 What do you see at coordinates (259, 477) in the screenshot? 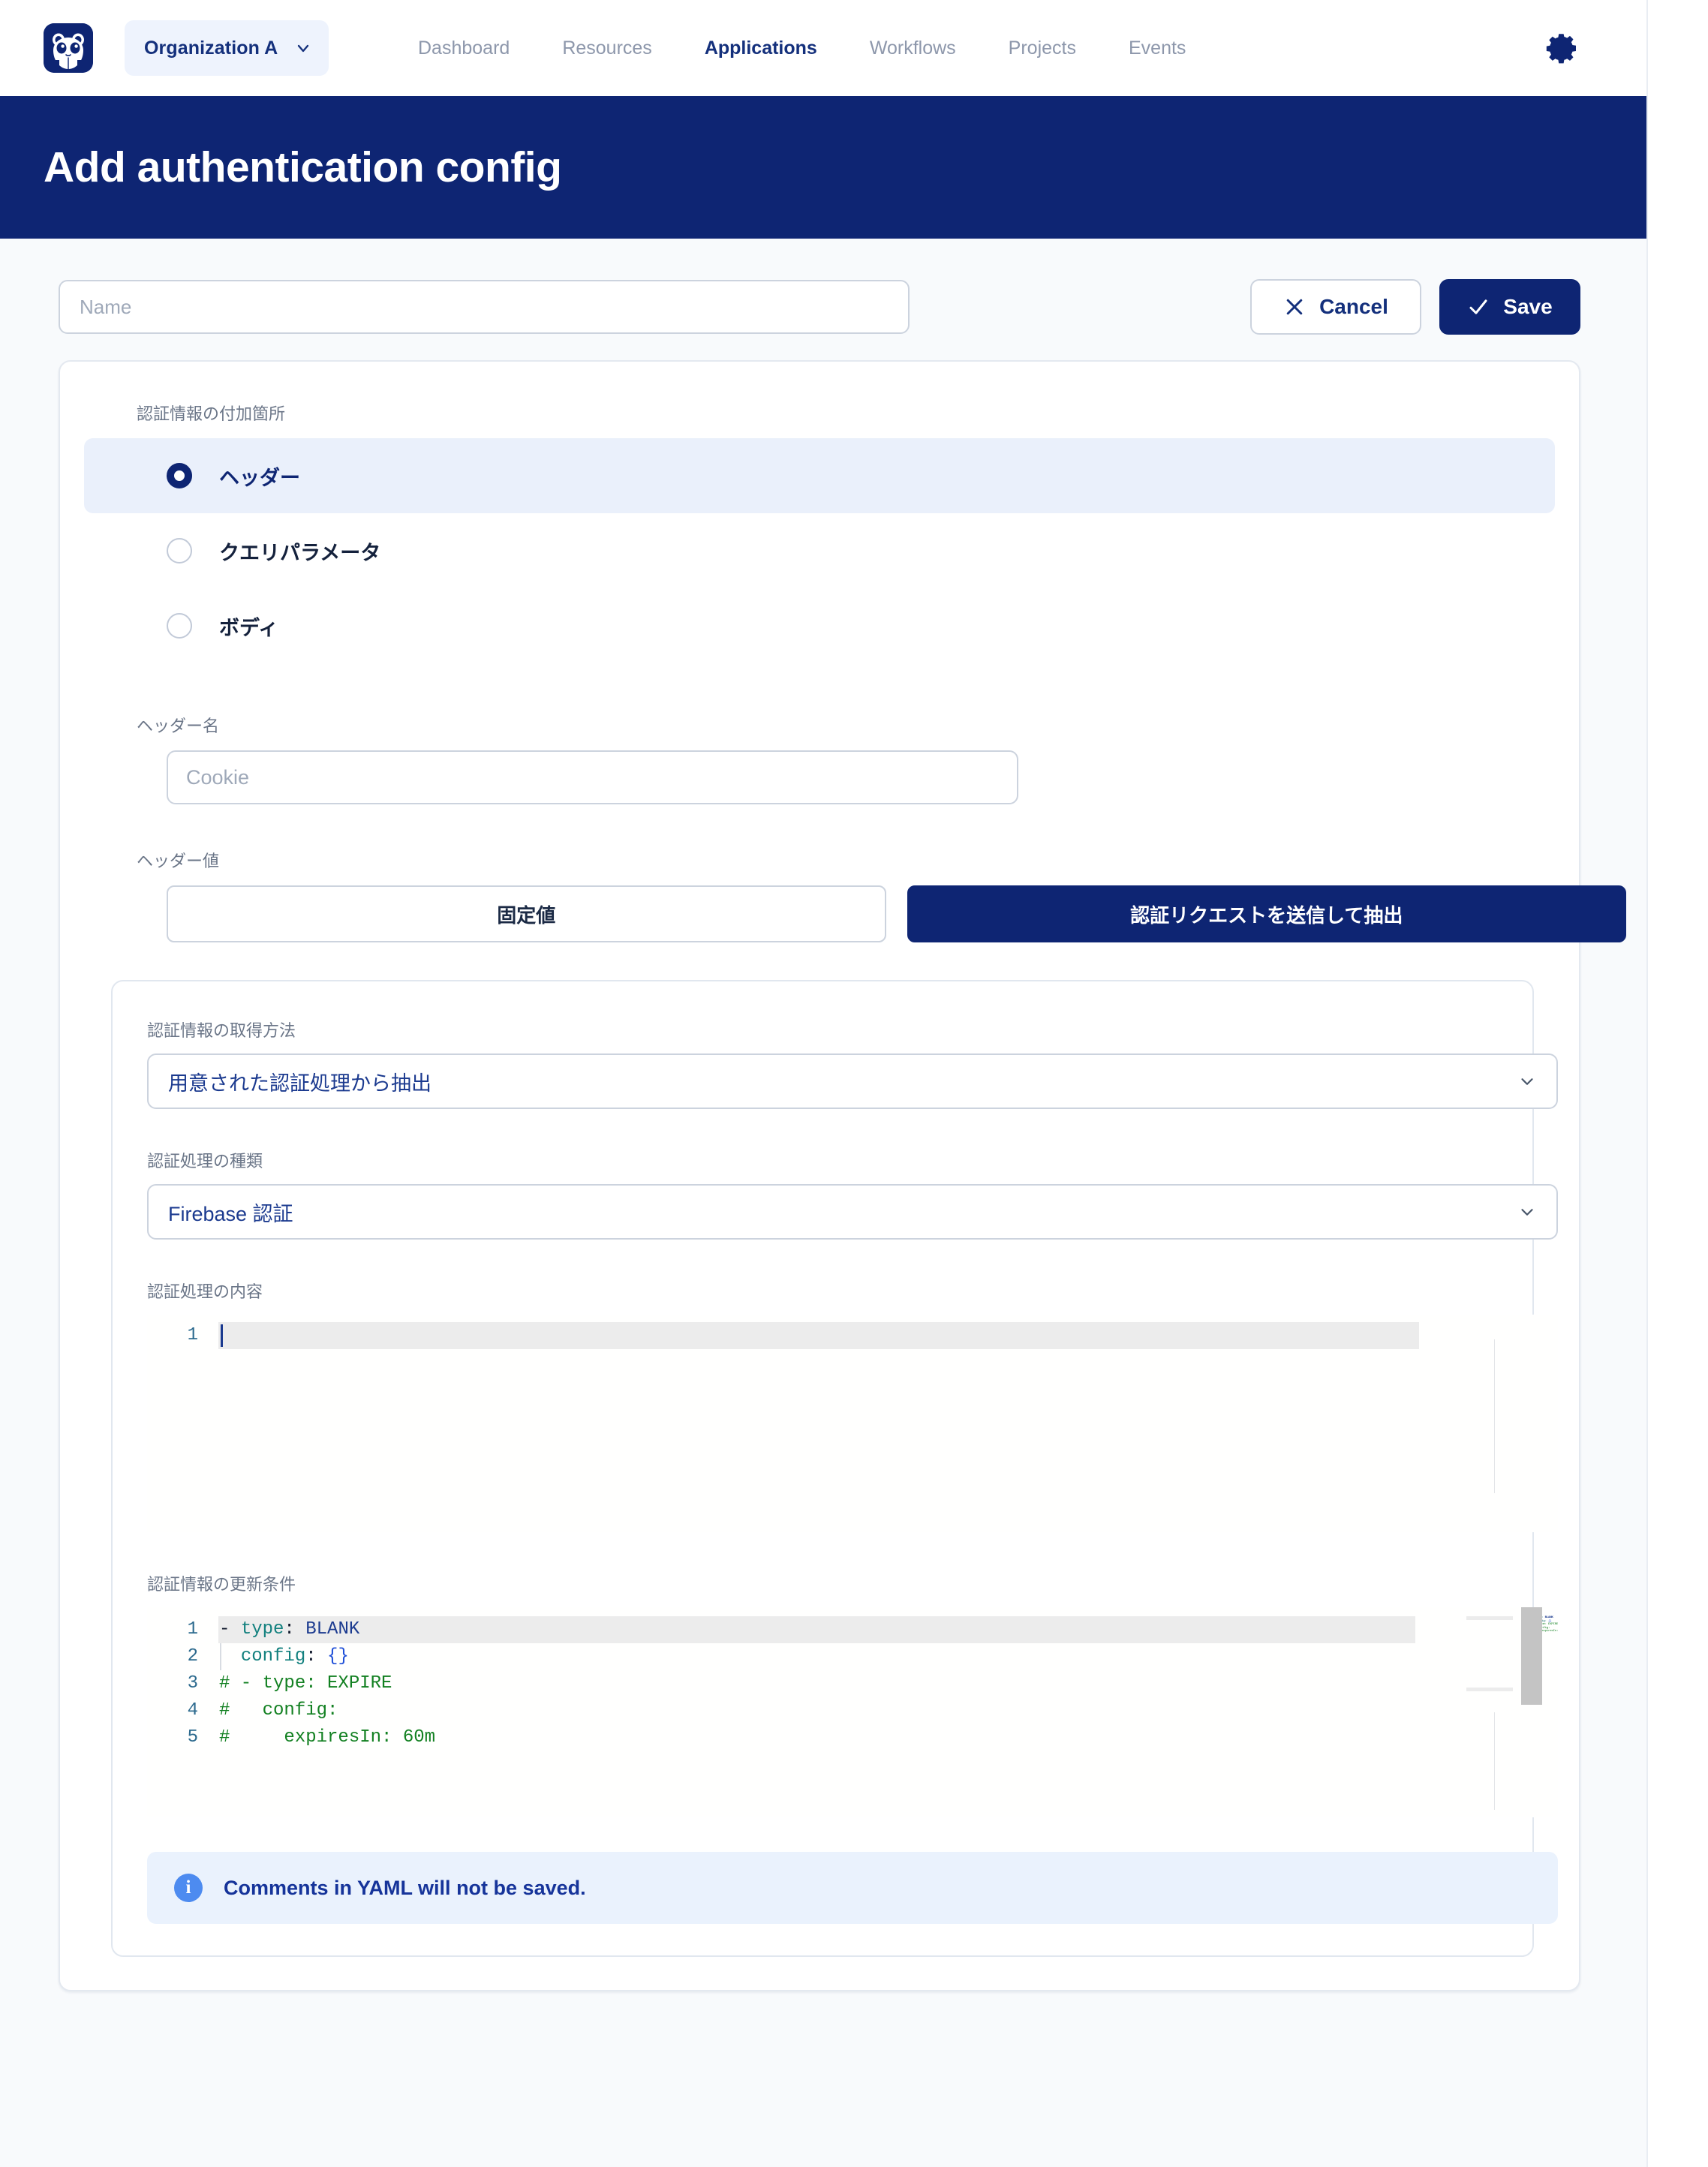
I see `radio-option-label: ヘッダー` at bounding box center [259, 477].